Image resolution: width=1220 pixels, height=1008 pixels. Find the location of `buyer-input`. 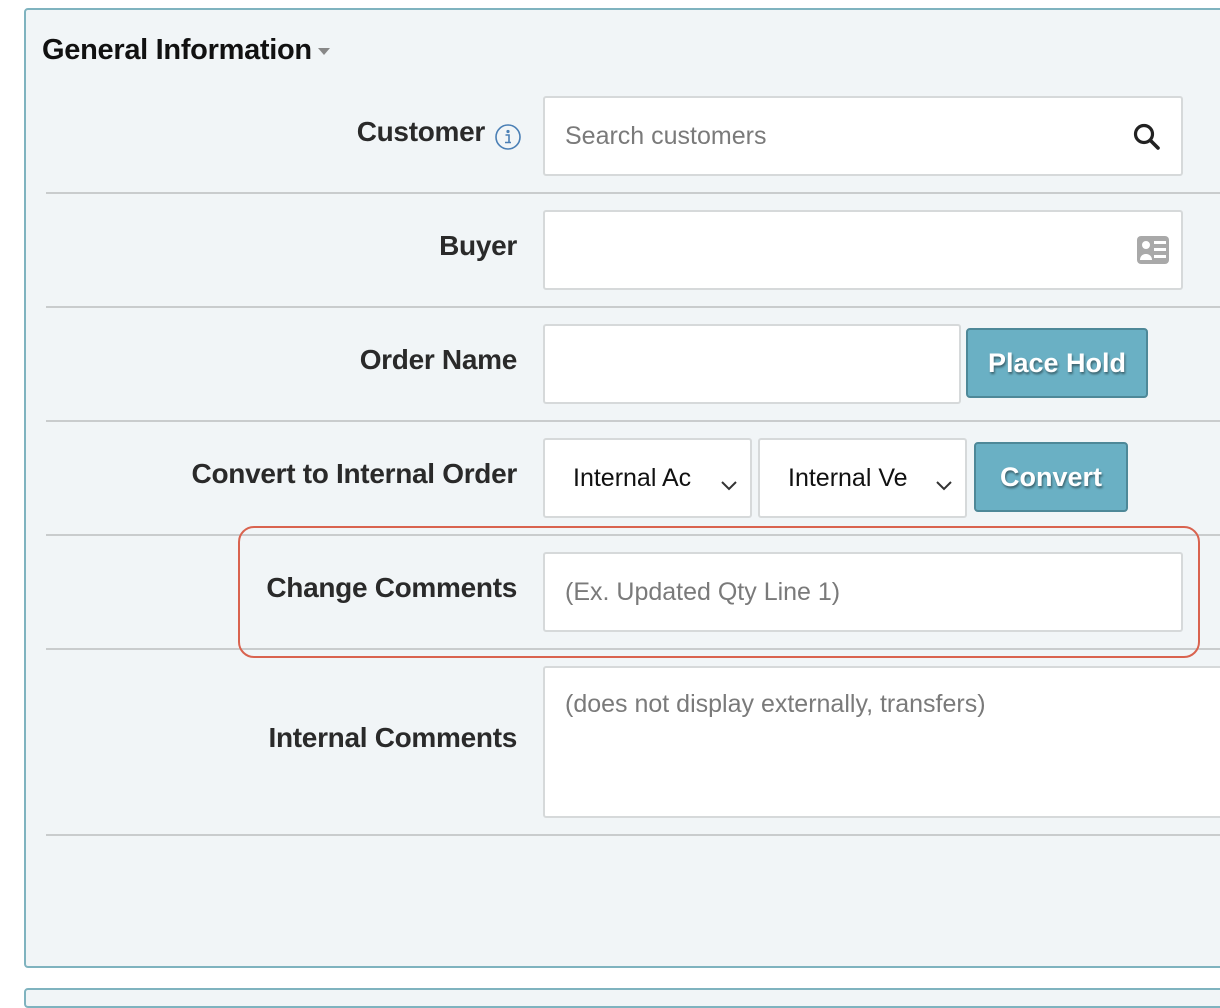

buyer-input is located at coordinates (863, 250).